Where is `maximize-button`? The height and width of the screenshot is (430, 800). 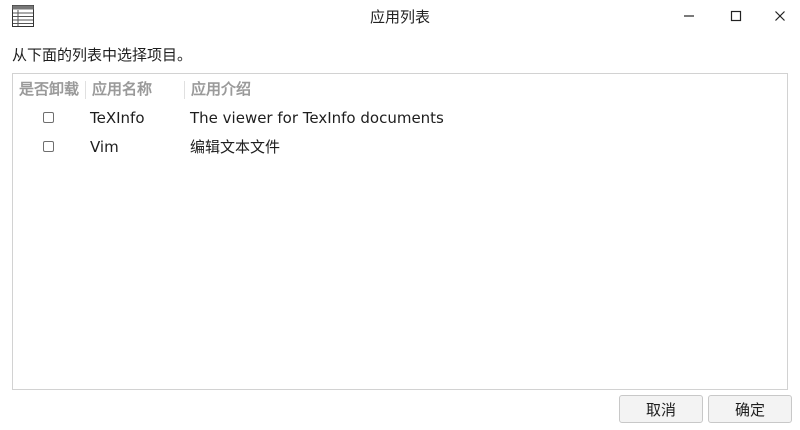
maximize-button is located at coordinates (736, 16).